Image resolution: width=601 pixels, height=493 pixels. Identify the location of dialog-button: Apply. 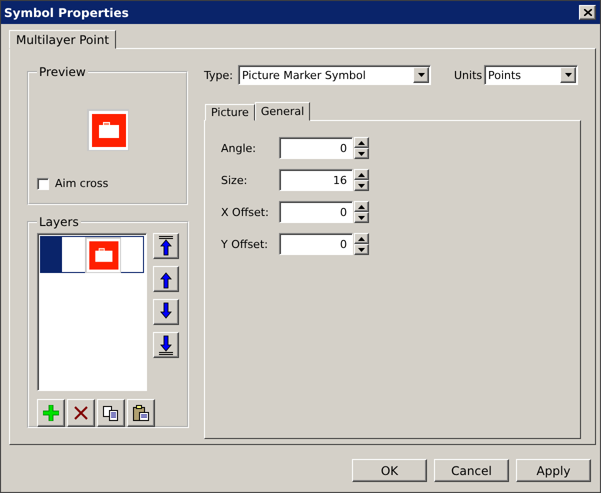
(553, 470).